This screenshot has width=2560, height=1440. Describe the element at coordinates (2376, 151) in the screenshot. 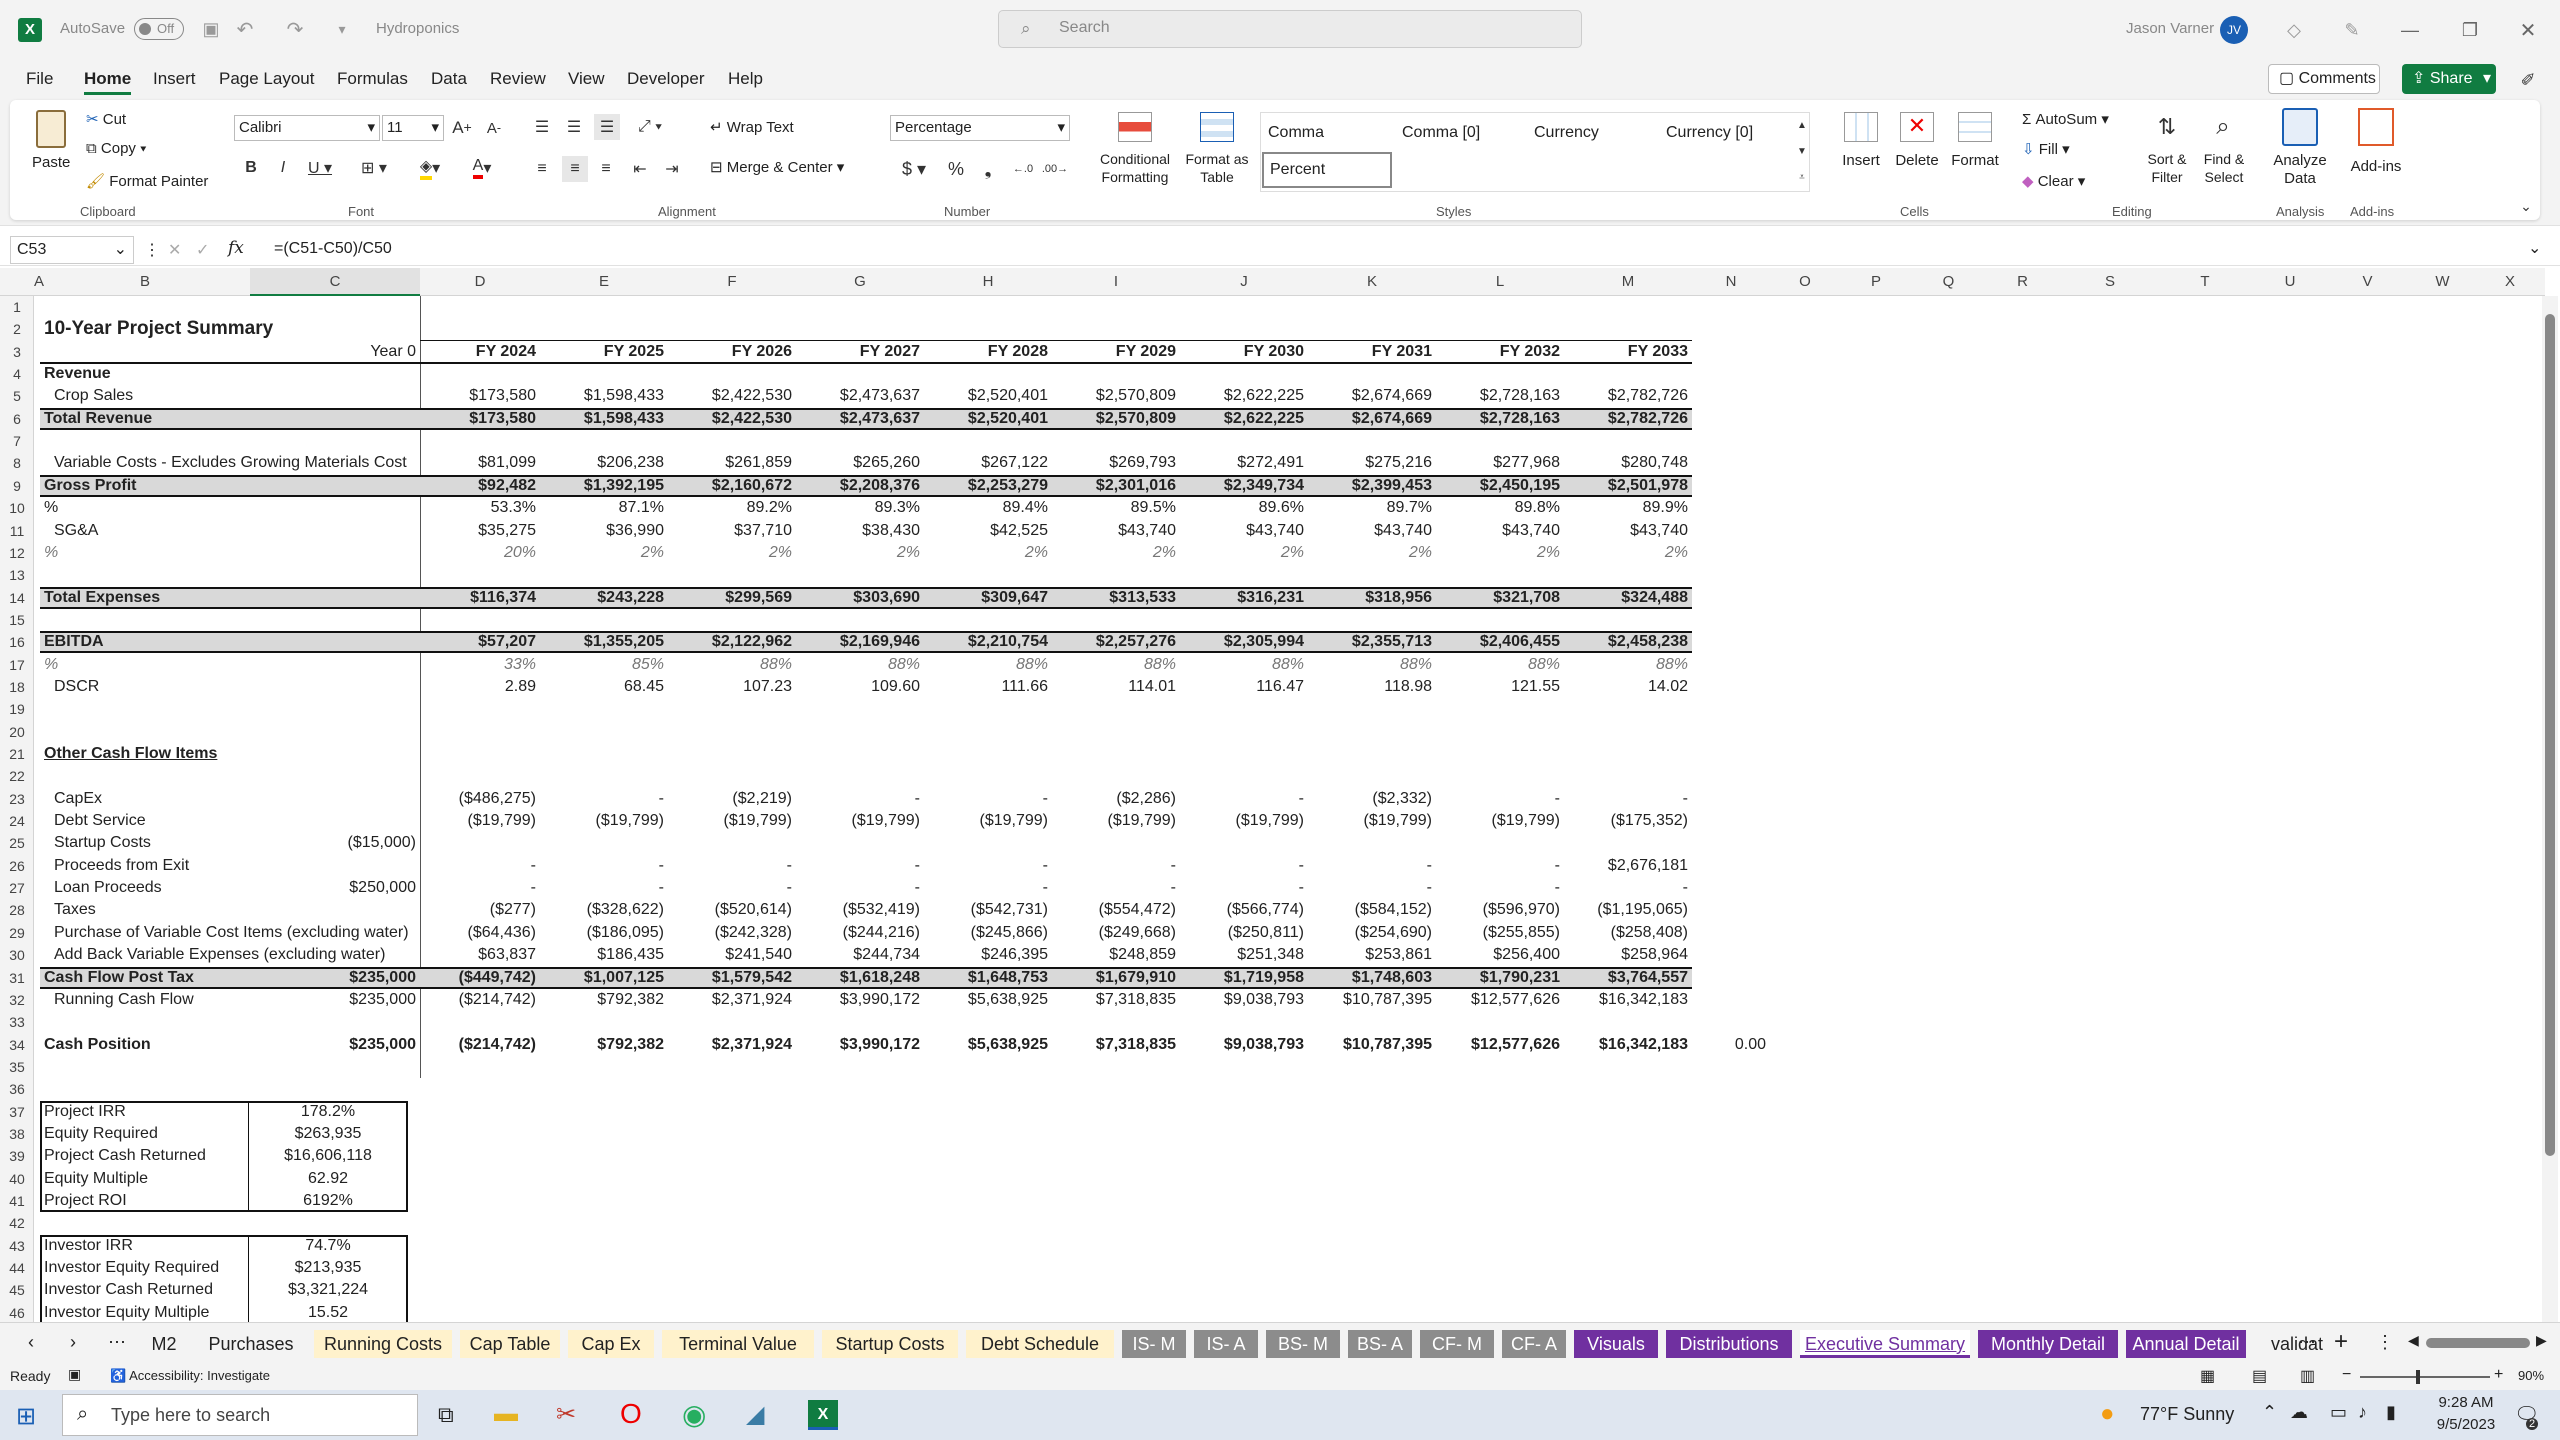

I see `addins-button: Add-ins` at that location.